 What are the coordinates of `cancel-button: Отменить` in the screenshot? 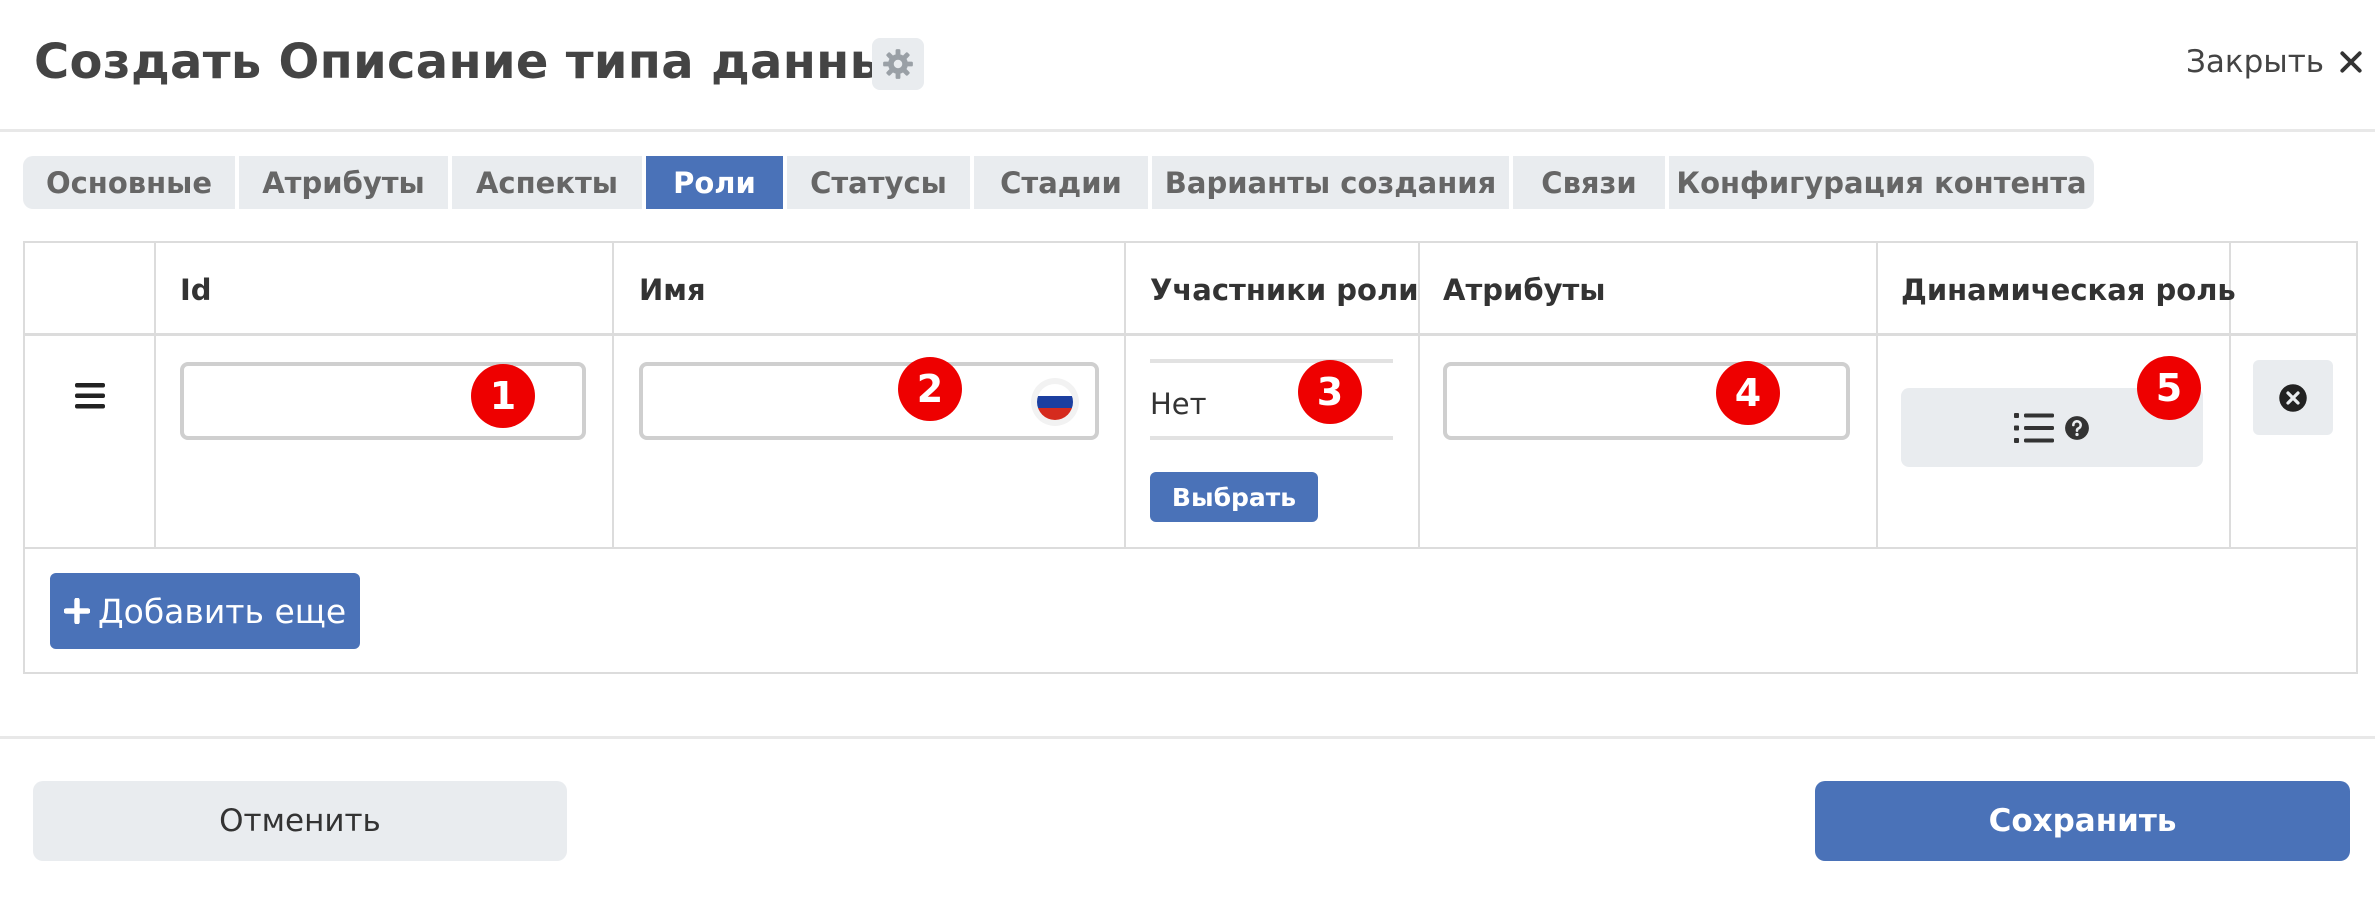 It's located at (300, 821).